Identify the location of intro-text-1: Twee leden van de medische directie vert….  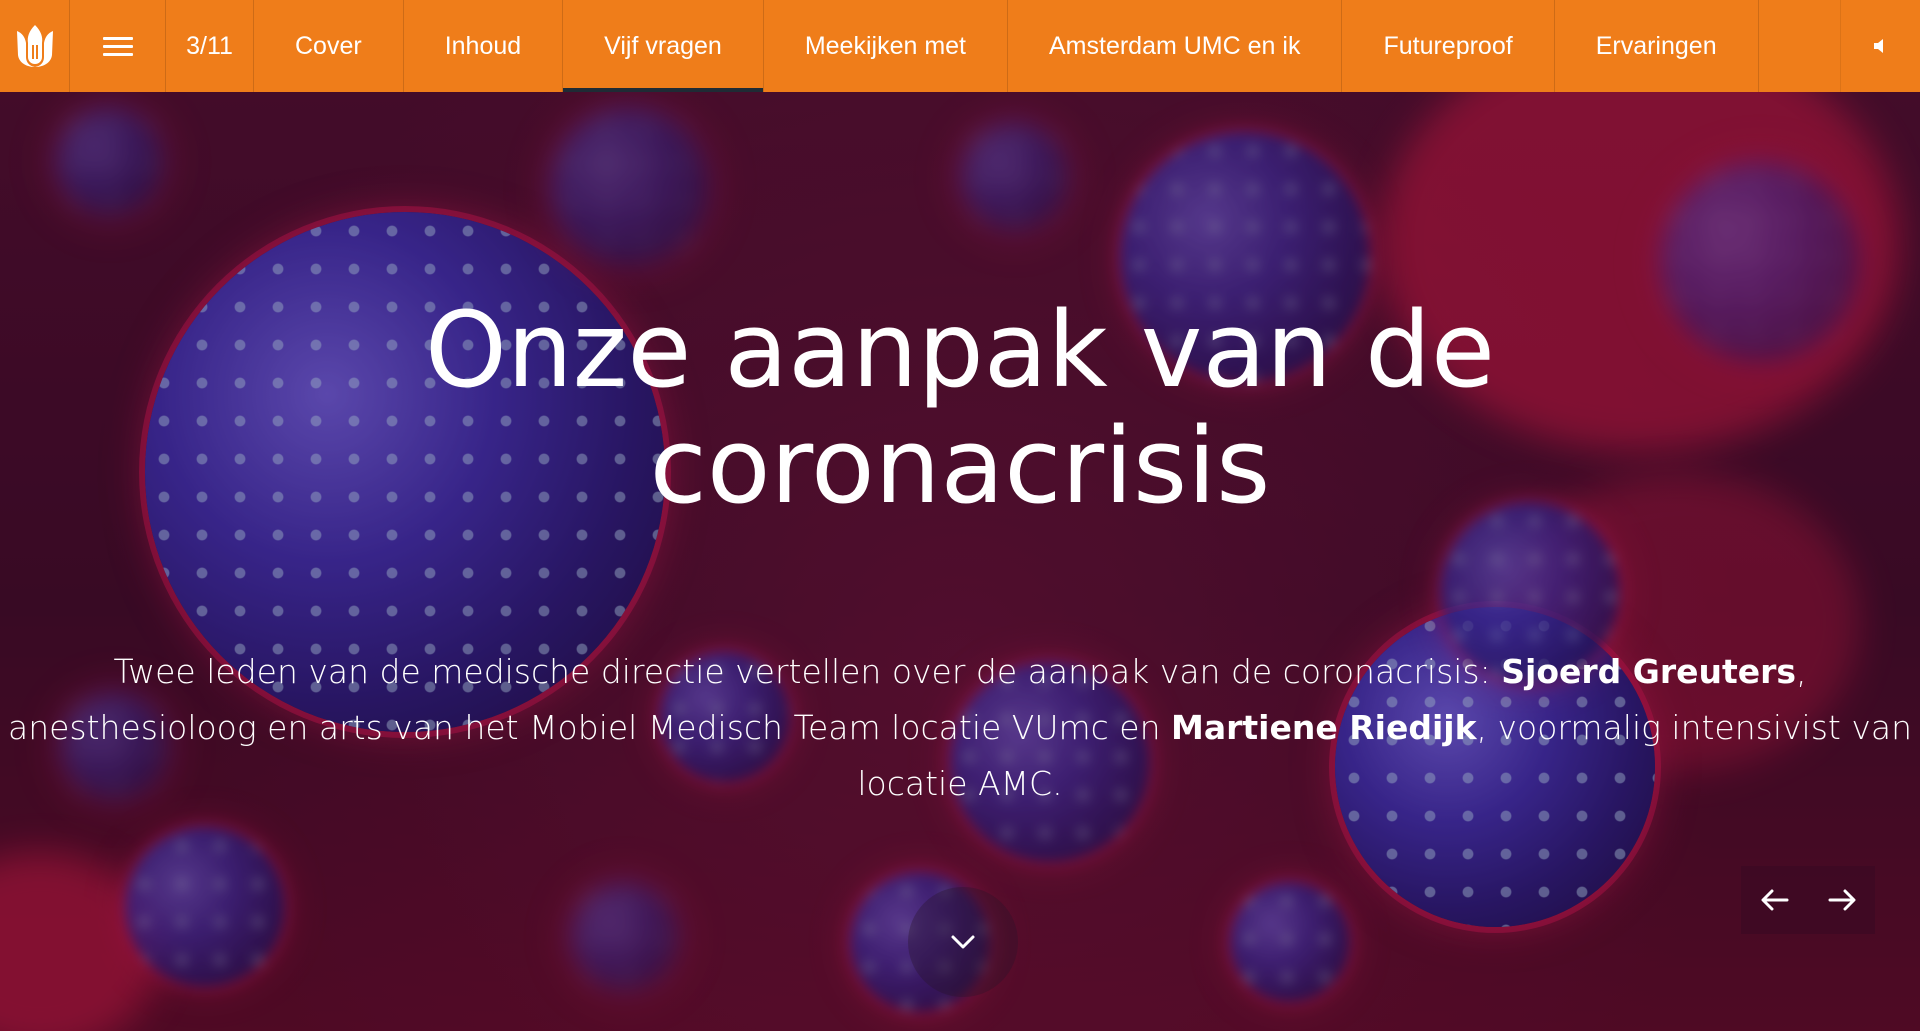
(807, 671).